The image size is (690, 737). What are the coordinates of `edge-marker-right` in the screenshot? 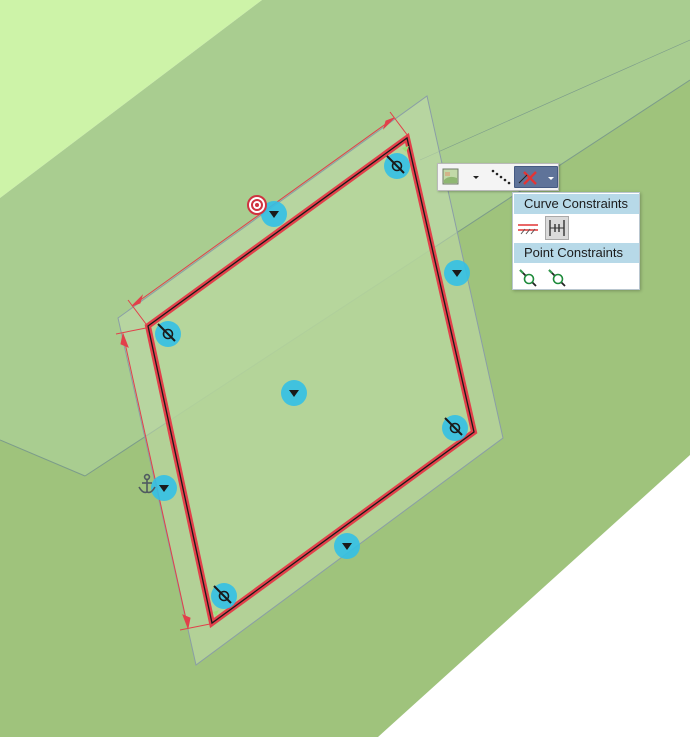 It's located at (457, 273).